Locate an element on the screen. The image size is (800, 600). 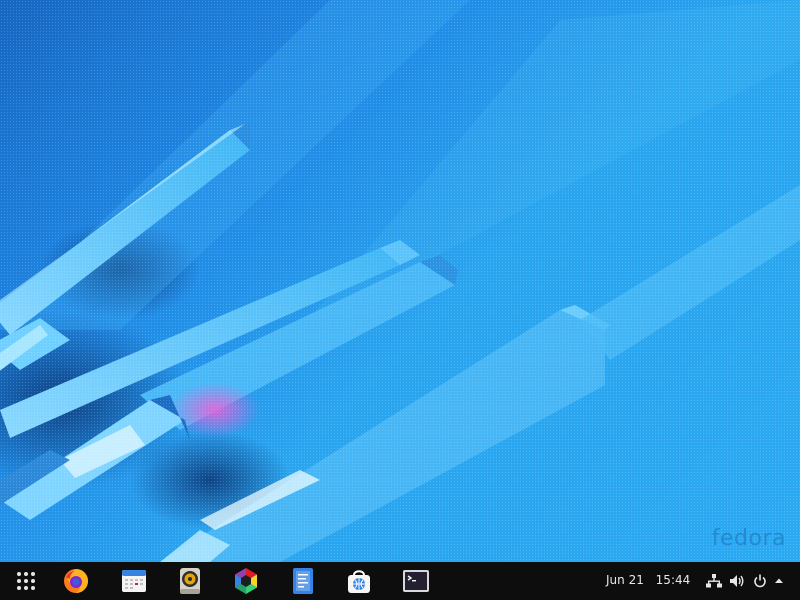
power-indicator is located at coordinates (760, 581).